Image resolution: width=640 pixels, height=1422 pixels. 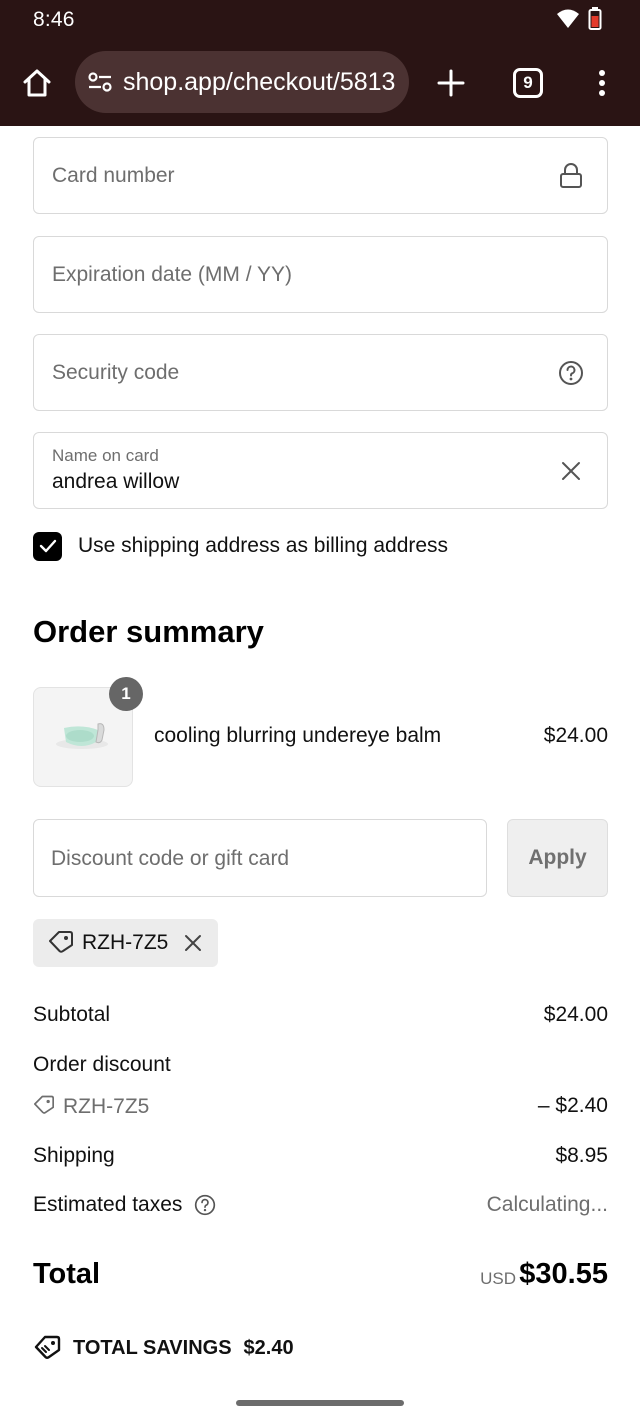 What do you see at coordinates (498, 1278) in the screenshot?
I see `total-currency: USD` at bounding box center [498, 1278].